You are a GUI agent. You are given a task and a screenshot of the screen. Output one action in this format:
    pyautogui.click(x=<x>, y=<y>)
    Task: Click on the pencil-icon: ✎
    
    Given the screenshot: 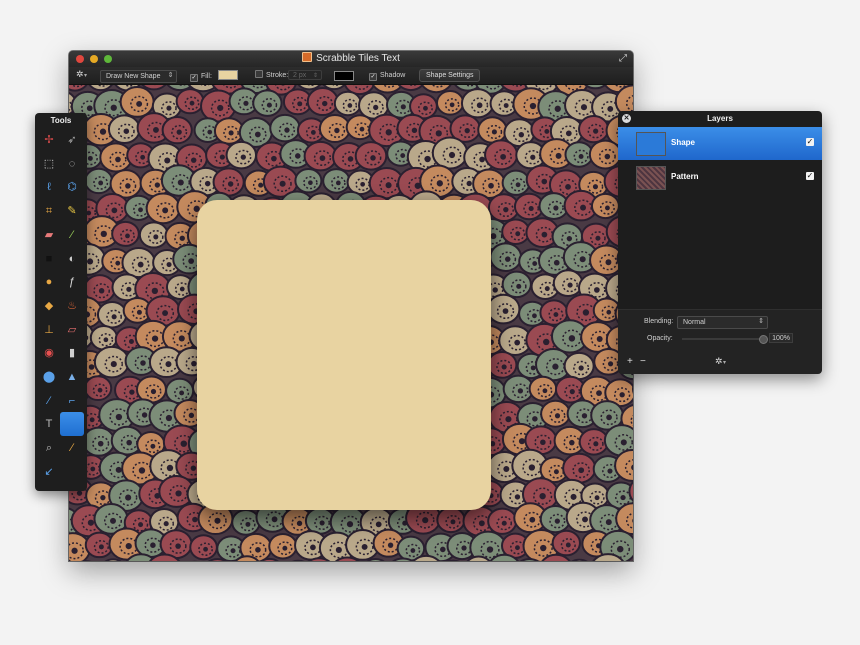 What is the action you would take?
    pyautogui.click(x=72, y=211)
    